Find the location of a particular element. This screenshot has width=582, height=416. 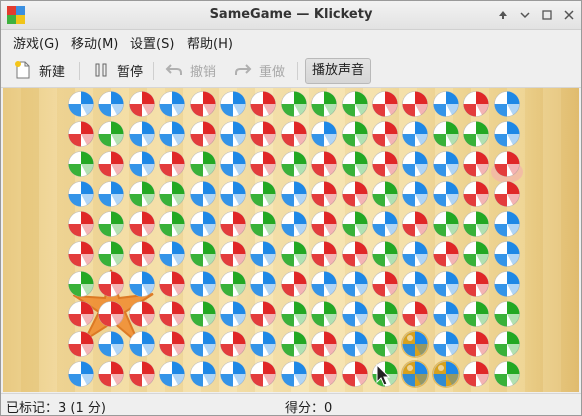

maximize-button is located at coordinates (547, 15).